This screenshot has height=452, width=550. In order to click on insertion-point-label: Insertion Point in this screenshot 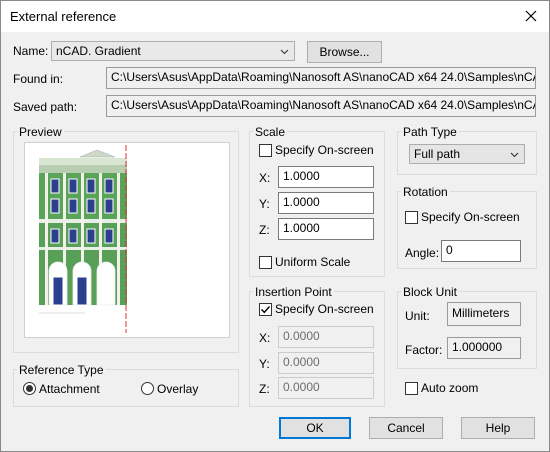, I will do `click(293, 292)`.